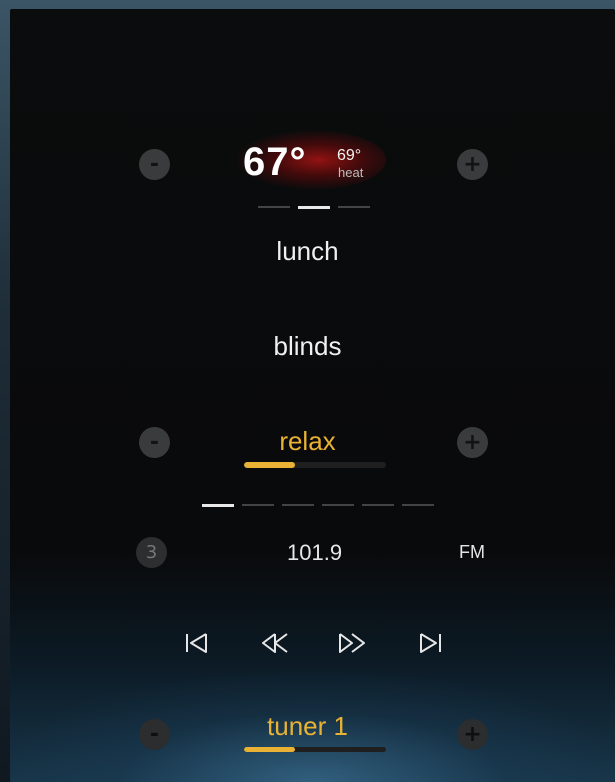  What do you see at coordinates (275, 162) in the screenshot?
I see `current-temperature: 67°` at bounding box center [275, 162].